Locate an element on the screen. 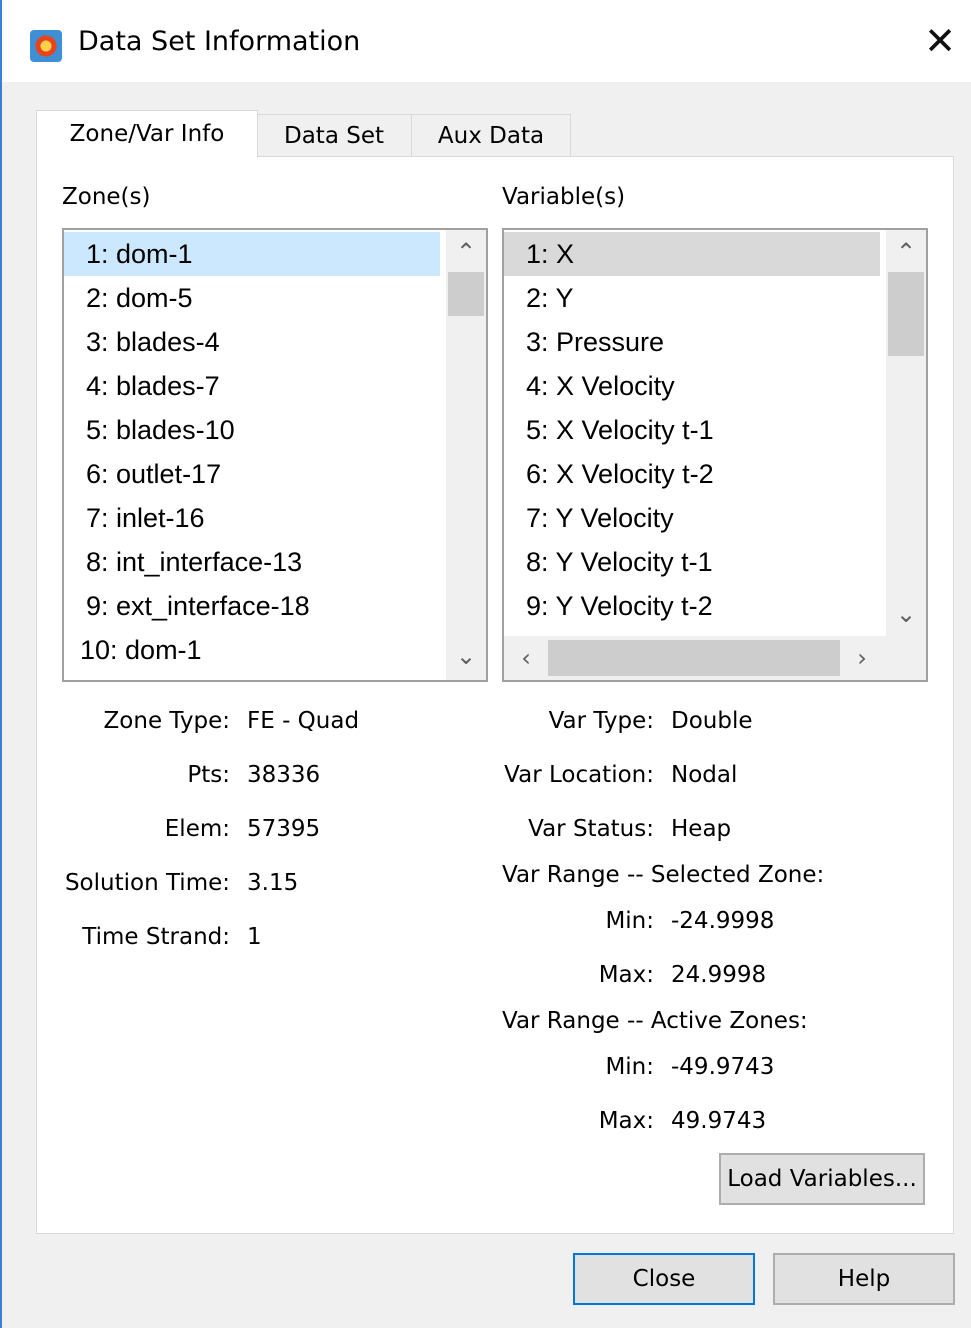 This screenshot has width=971, height=1328. variable-list-item: 5: X Velocity t-1 is located at coordinates (692, 430).